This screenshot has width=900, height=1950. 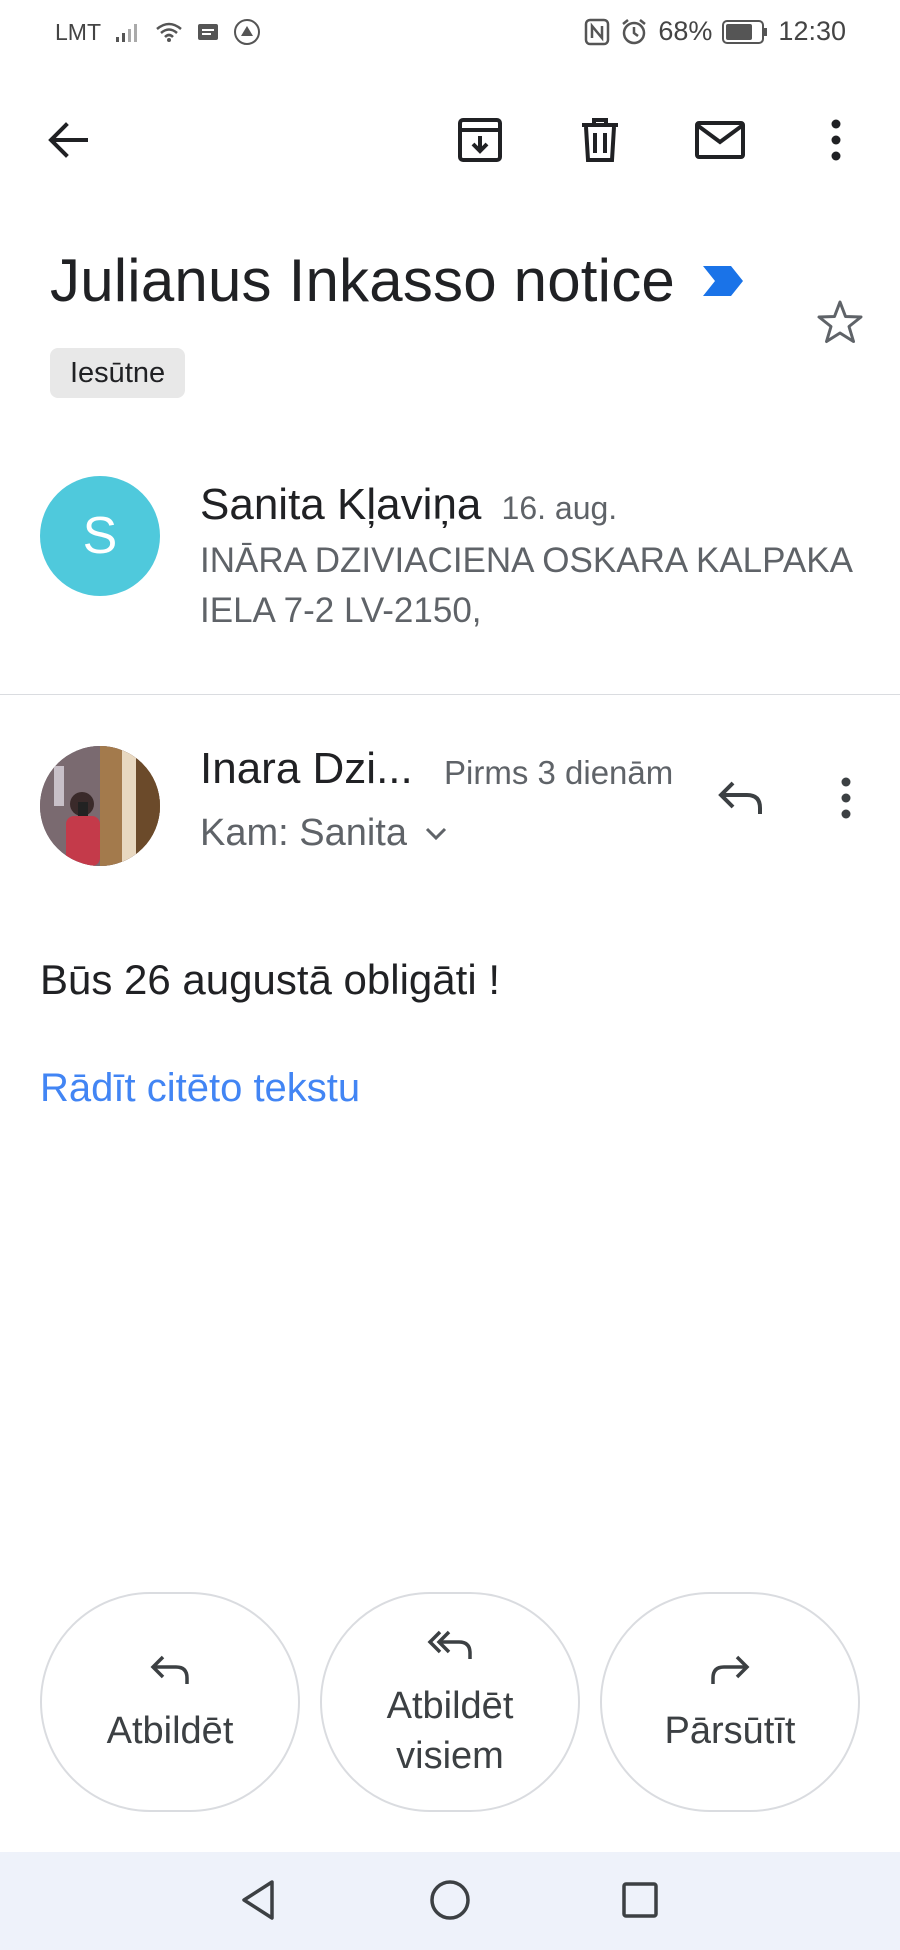 I want to click on alarm-icon, so click(x=634, y=32).